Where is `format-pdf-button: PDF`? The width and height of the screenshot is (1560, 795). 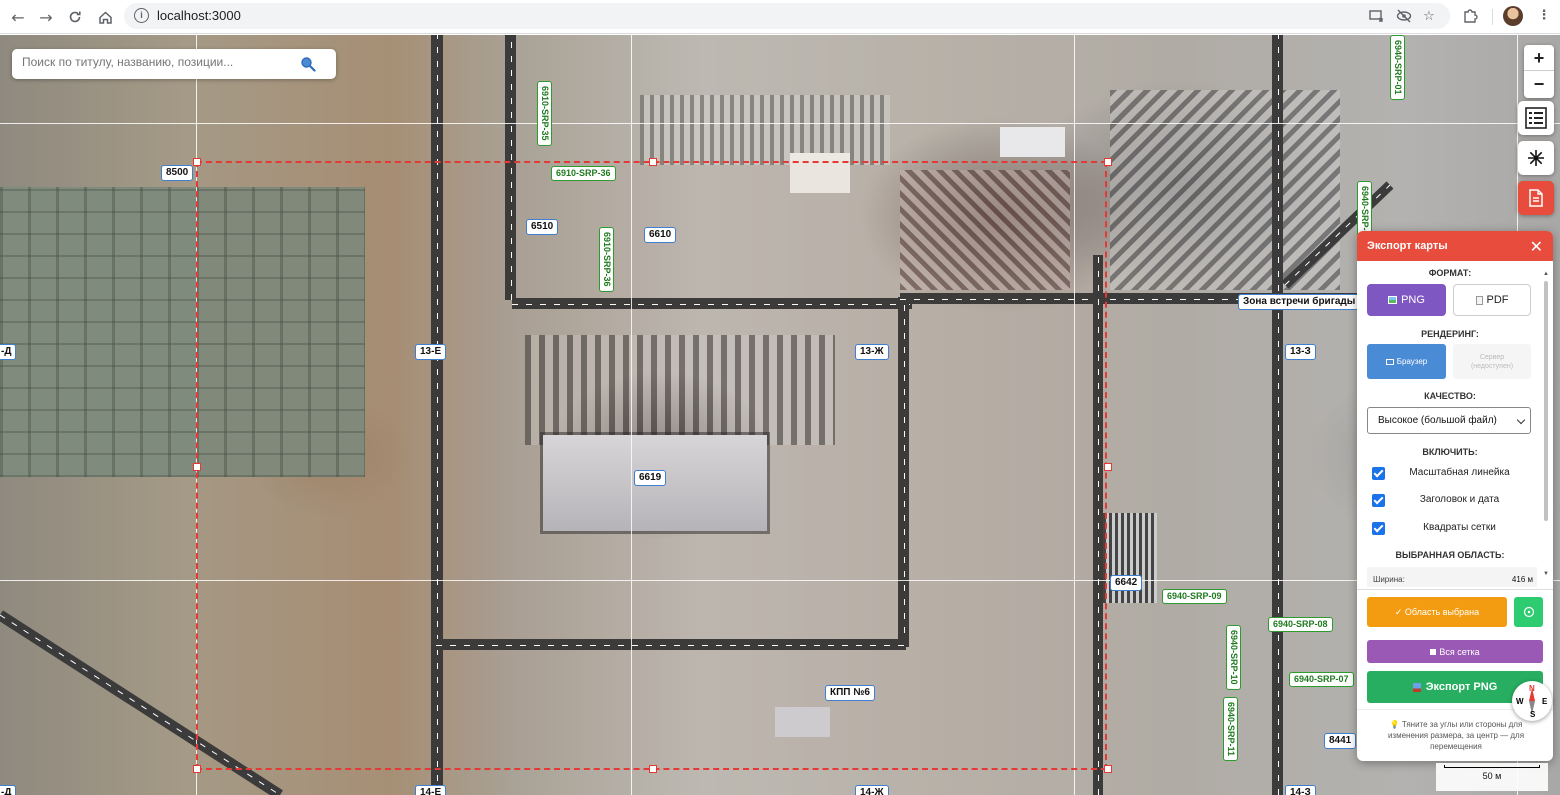 format-pdf-button: PDF is located at coordinates (1492, 300).